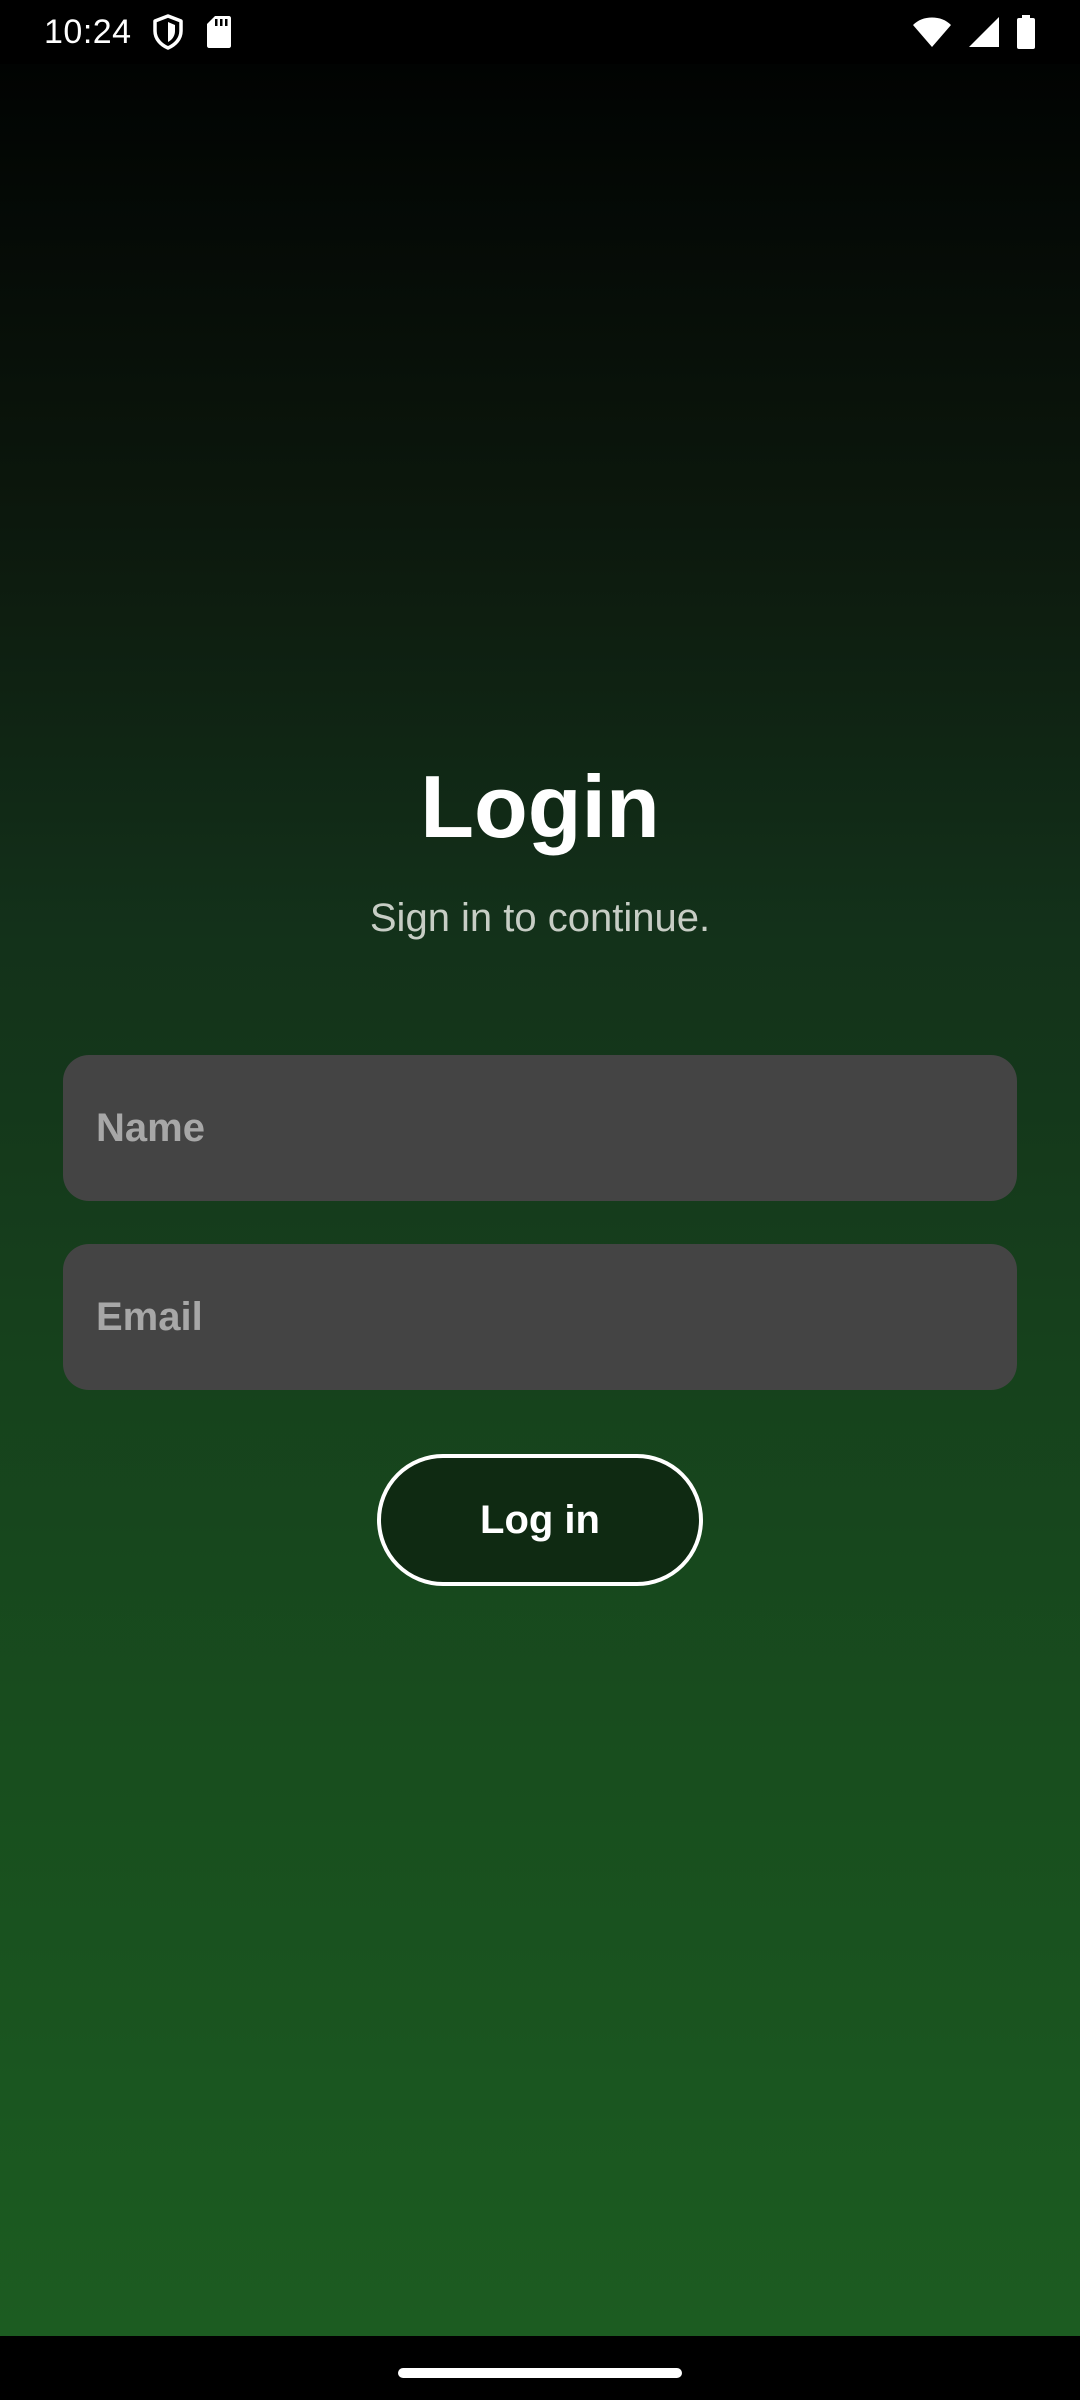  What do you see at coordinates (168, 32) in the screenshot?
I see `shield-icon` at bounding box center [168, 32].